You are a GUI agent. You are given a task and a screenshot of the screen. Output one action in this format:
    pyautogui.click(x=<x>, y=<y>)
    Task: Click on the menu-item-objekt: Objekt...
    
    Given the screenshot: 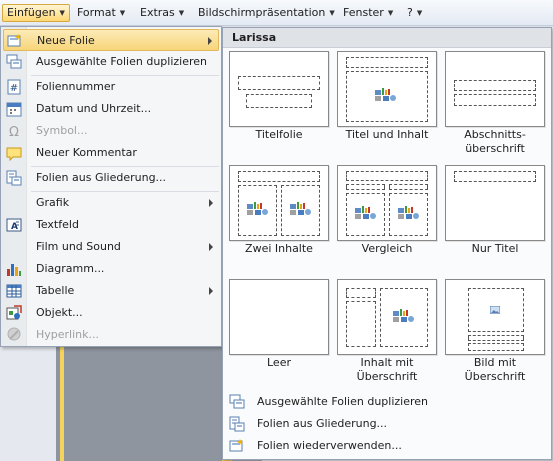 What is the action you would take?
    pyautogui.click(x=111, y=313)
    